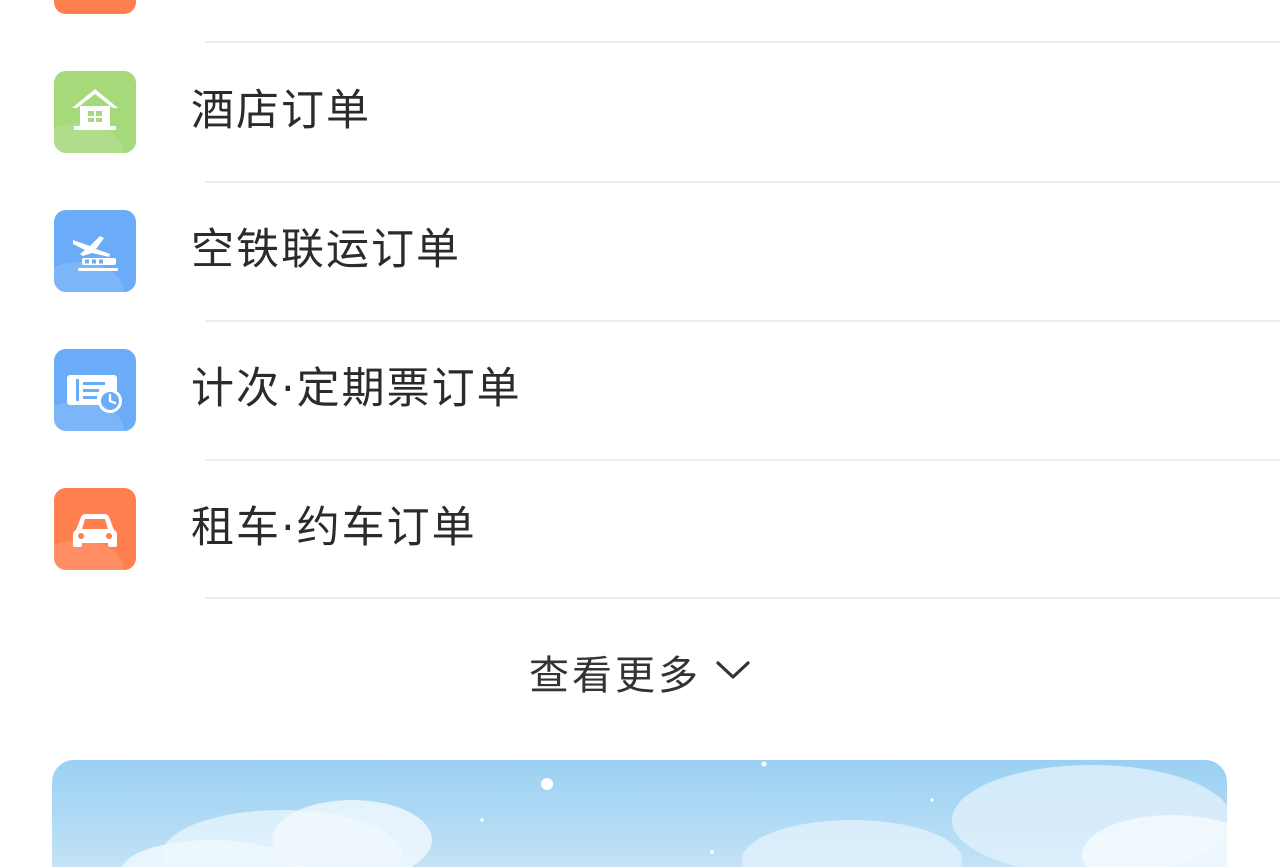 The height and width of the screenshot is (867, 1280). What do you see at coordinates (281, 111) in the screenshot?
I see `order-item-label: 酒店订单` at bounding box center [281, 111].